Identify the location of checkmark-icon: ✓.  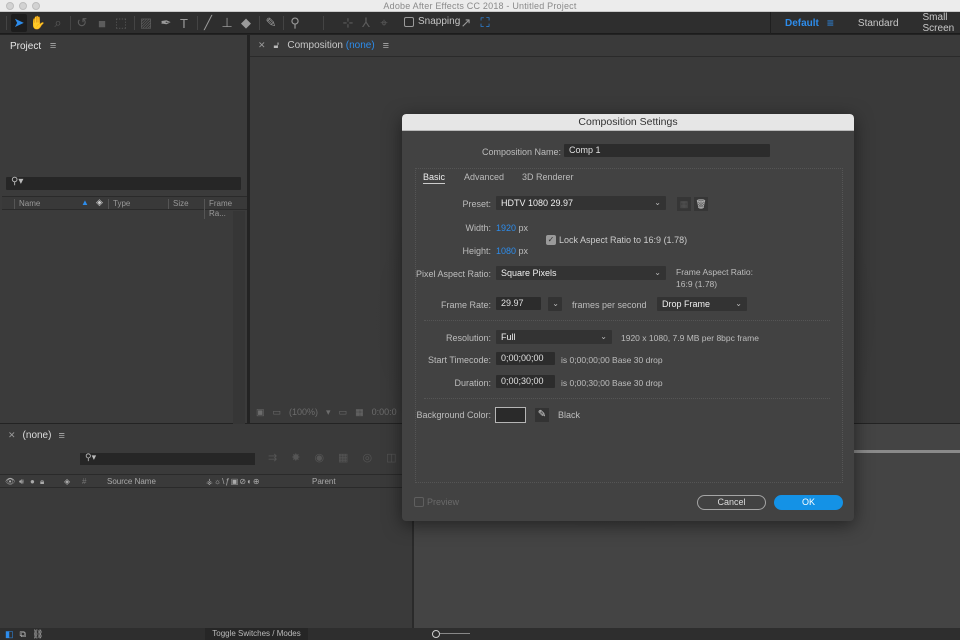
(551, 240).